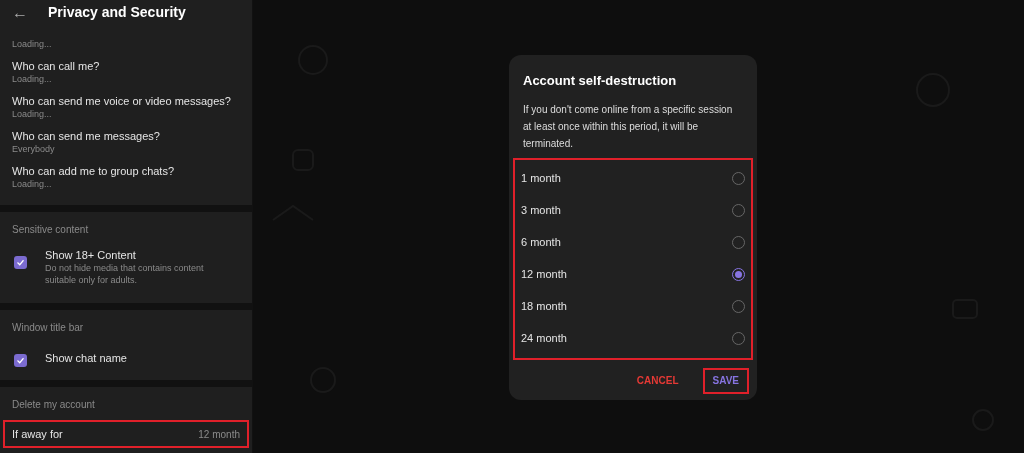 This screenshot has height=453, width=1024. Describe the element at coordinates (126, 434) in the screenshot. I see `setting-row: If away for 12 month` at that location.